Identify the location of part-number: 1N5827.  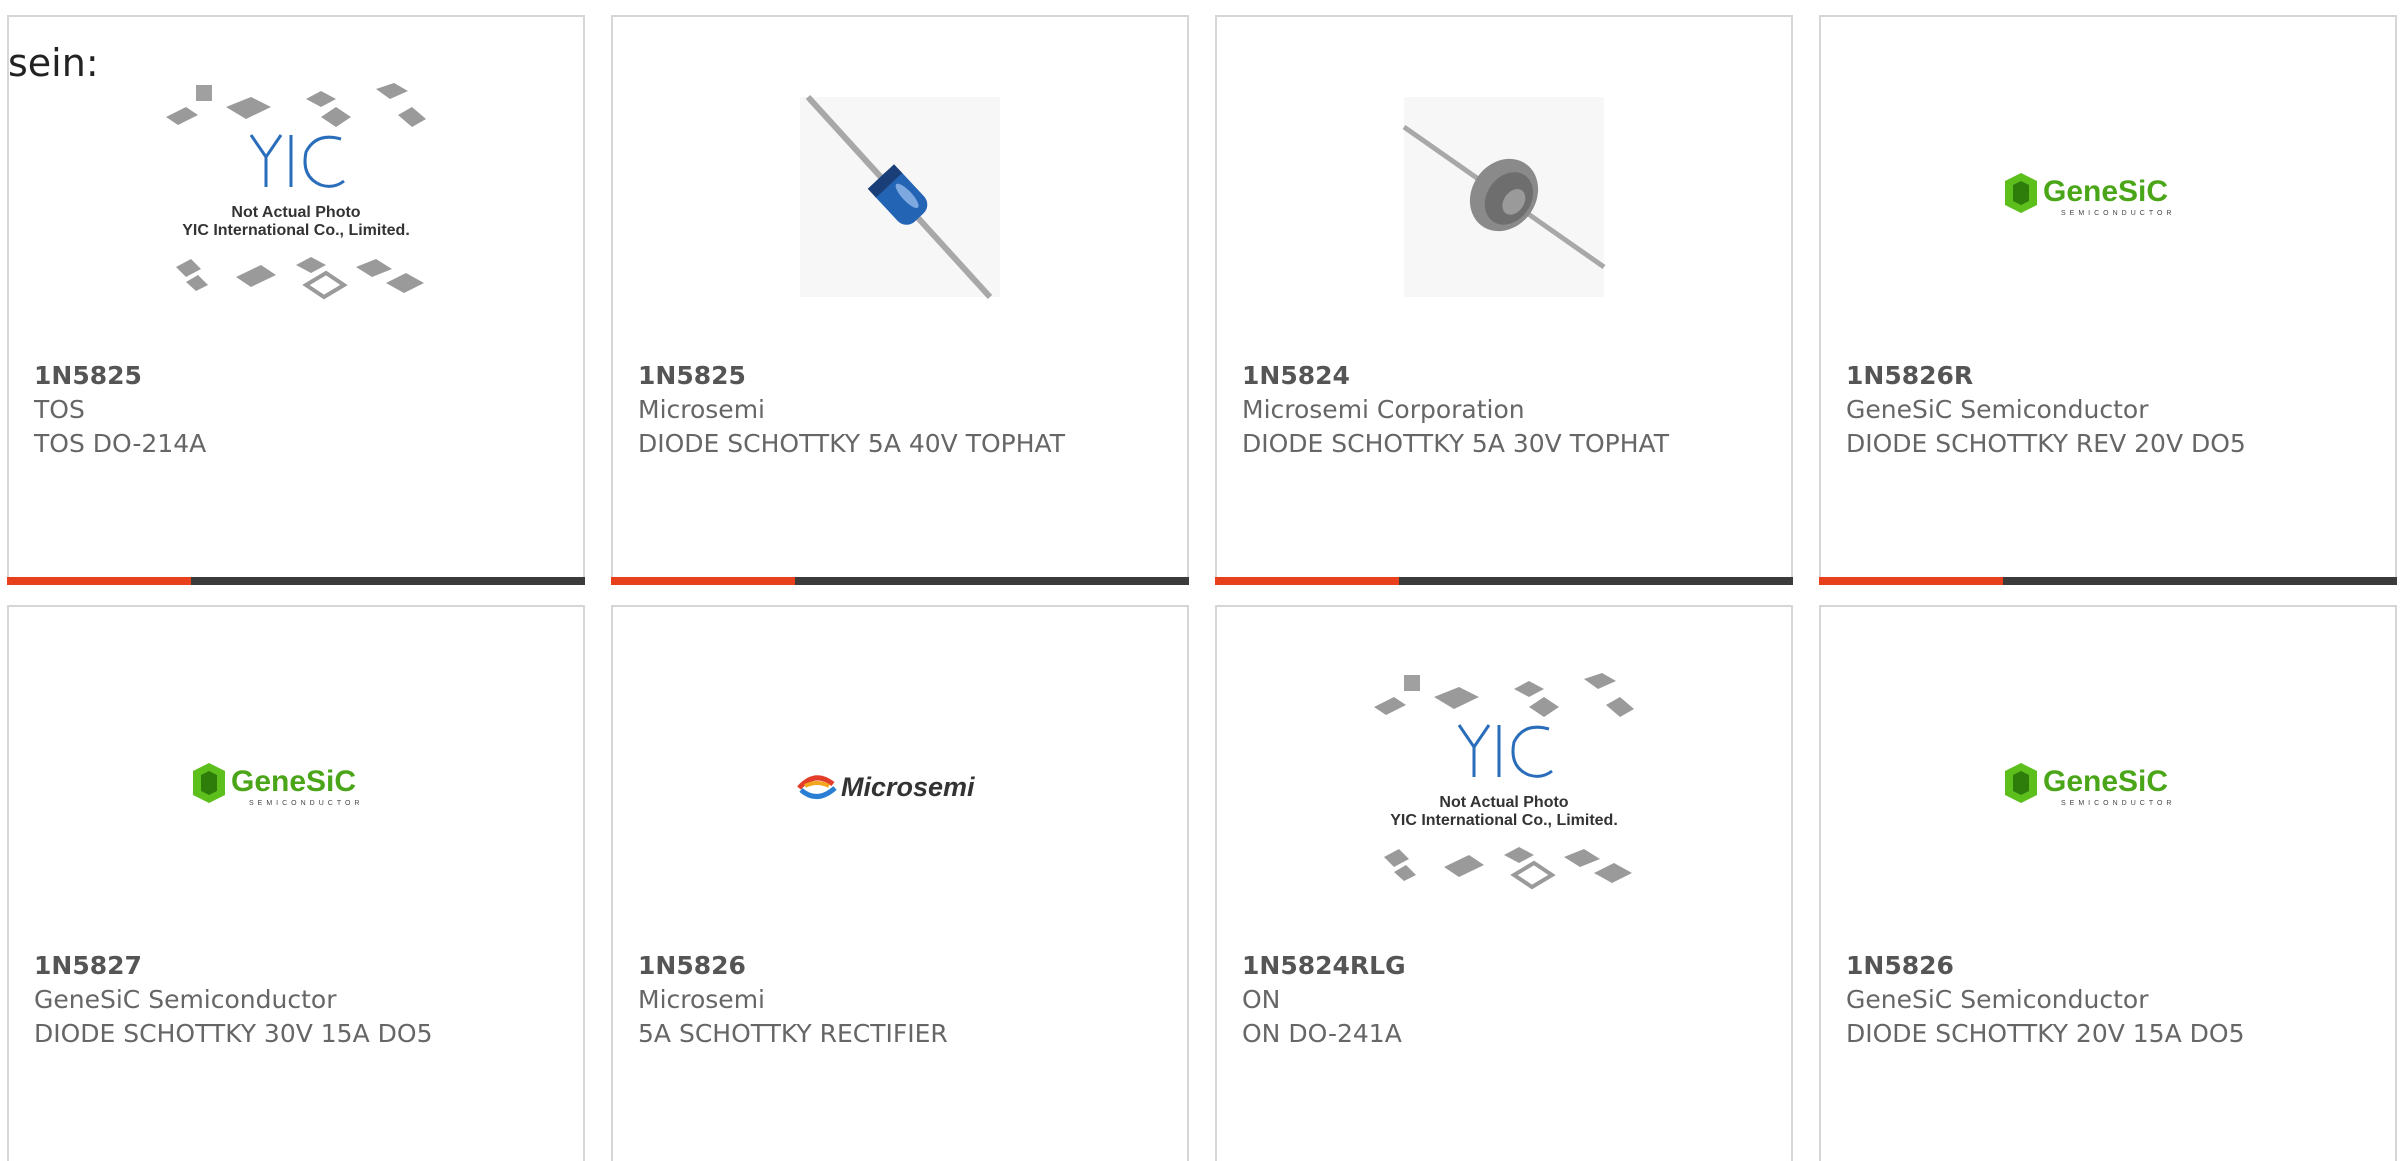
(88, 965).